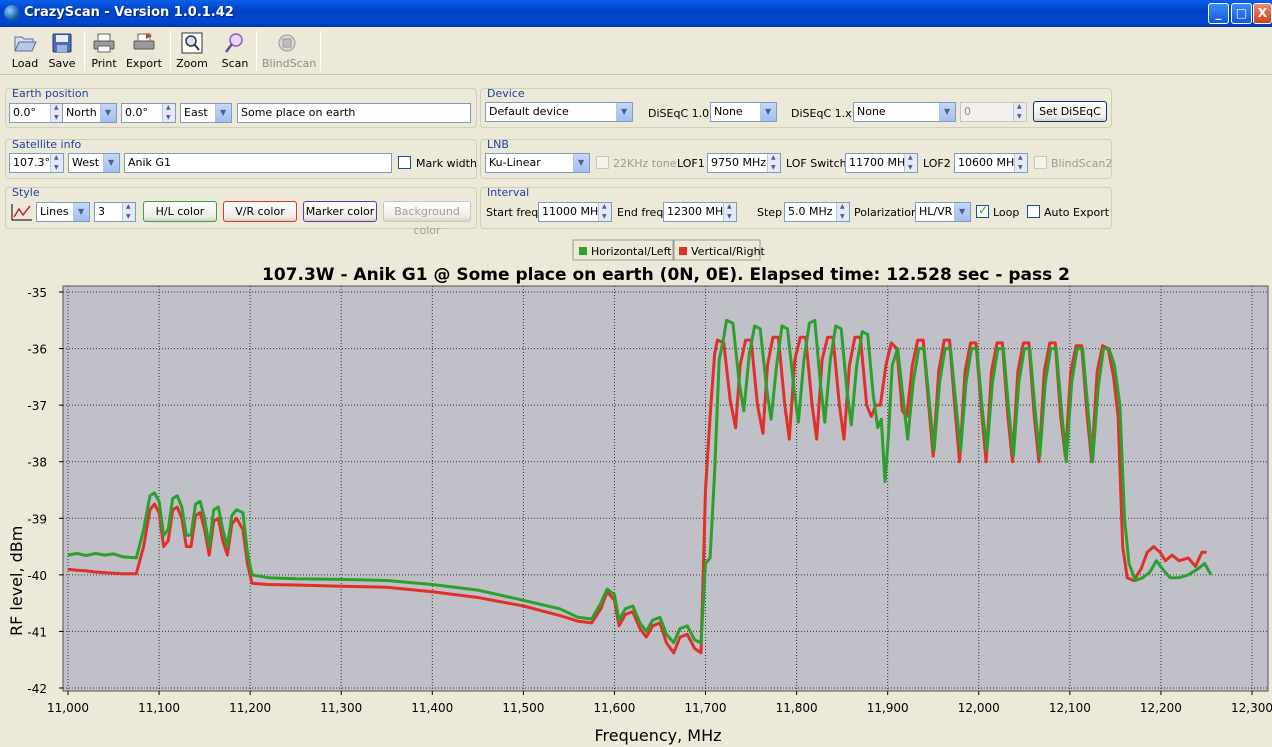 The width and height of the screenshot is (1272, 747). I want to click on x-tick-label: 12,000, so click(979, 708).